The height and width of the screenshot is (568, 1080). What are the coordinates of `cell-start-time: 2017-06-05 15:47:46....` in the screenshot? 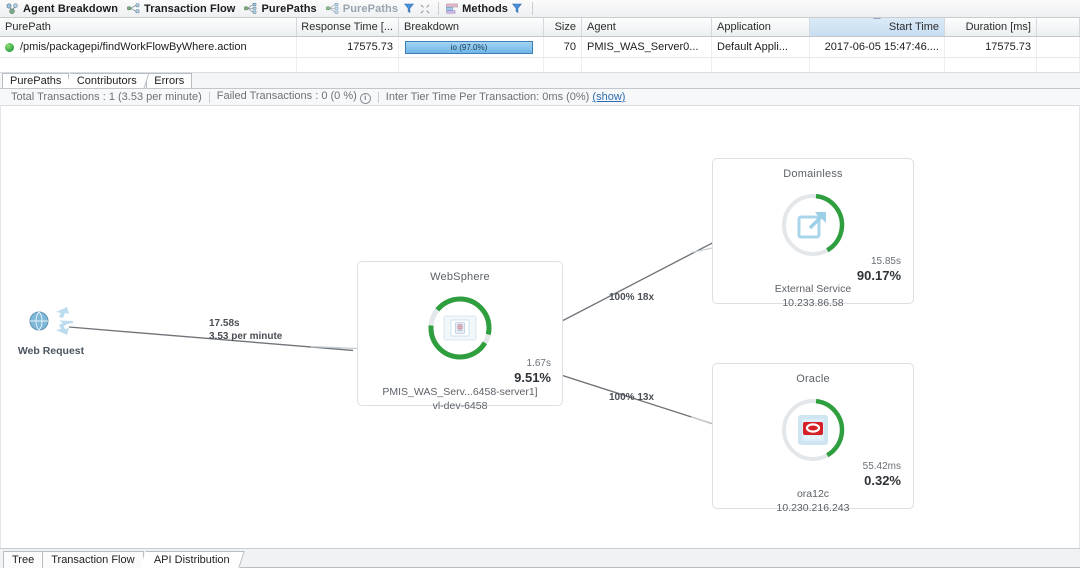 It's located at (877, 47).